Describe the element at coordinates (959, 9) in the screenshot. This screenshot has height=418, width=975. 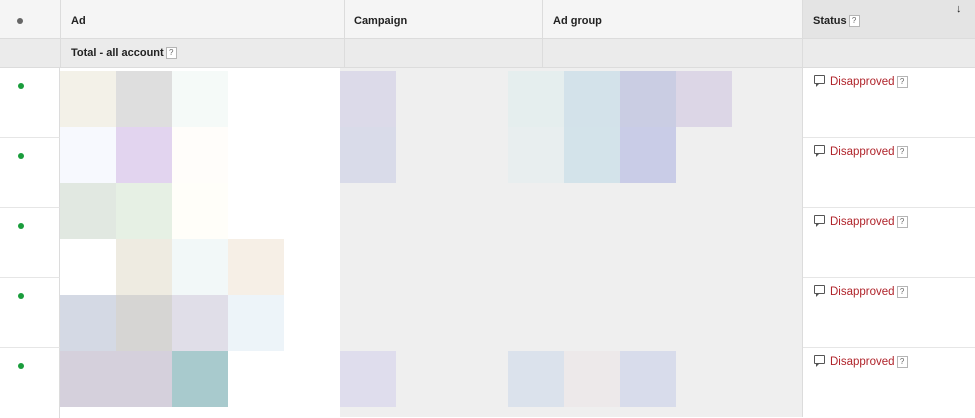
I see `sort-descending-icon: ↓` at that location.